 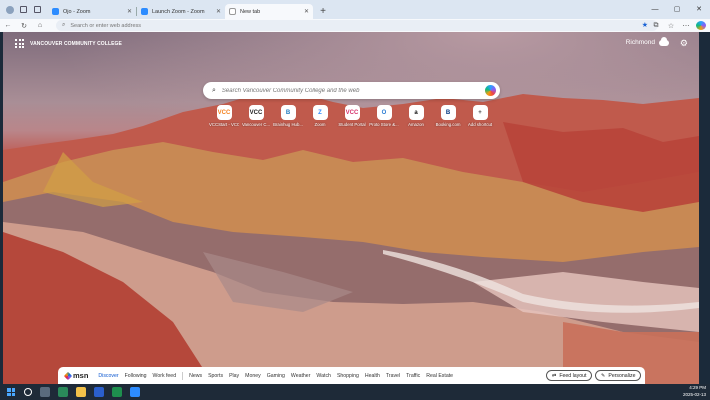 What do you see at coordinates (684, 43) in the screenshot?
I see `gear-icon: ⚙` at bounding box center [684, 43].